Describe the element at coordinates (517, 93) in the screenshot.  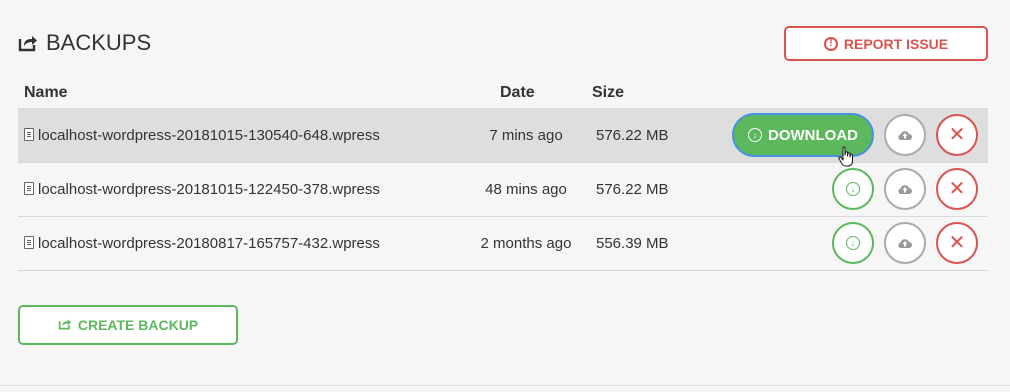
I see `column-header-date: Date` at that location.